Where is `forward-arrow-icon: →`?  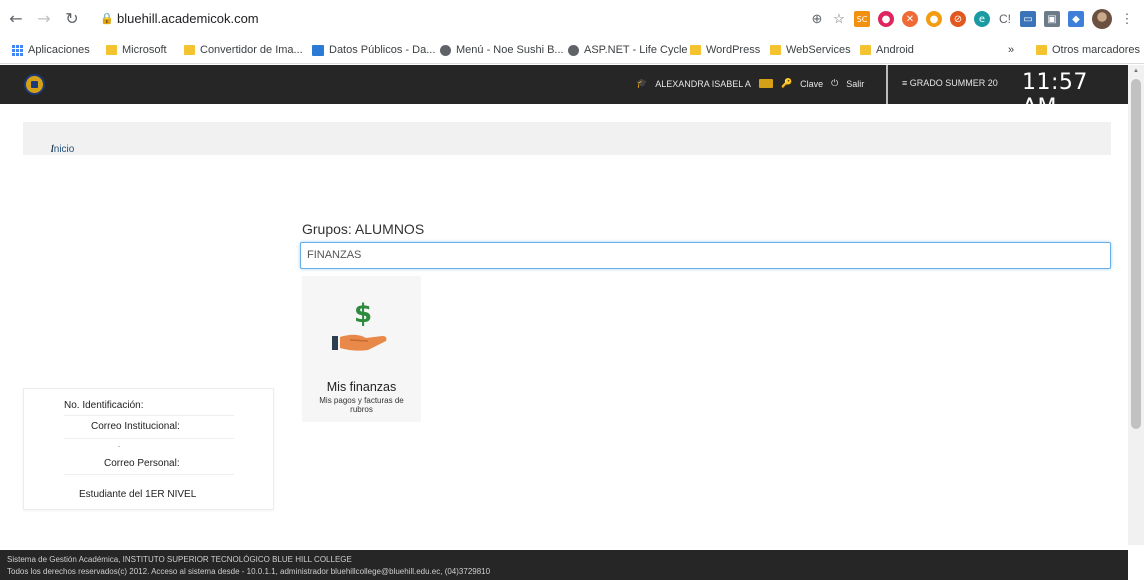
forward-arrow-icon: → is located at coordinates (44, 19).